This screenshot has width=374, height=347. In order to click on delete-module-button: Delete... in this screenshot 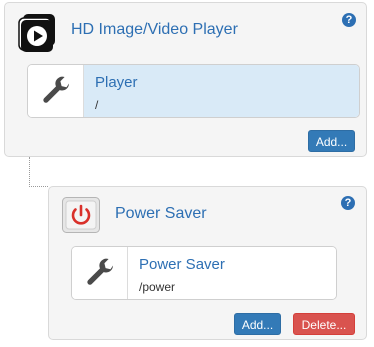, I will do `click(324, 324)`.